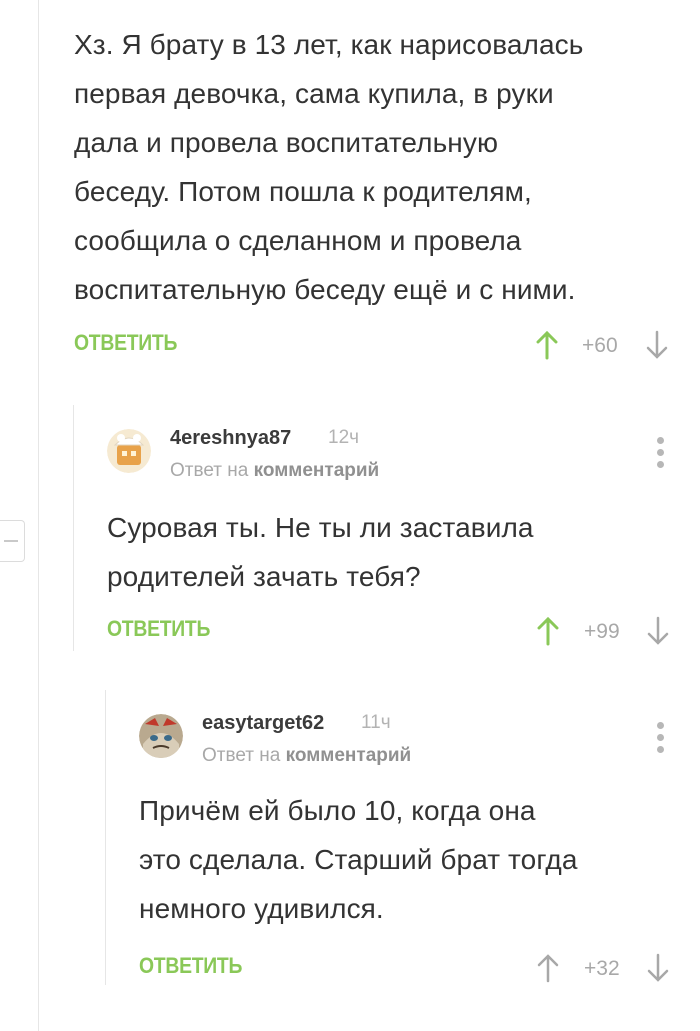  What do you see at coordinates (395, 728) in the screenshot?
I see `comment-header: easytarget62 11ч Ответ на комментарий` at bounding box center [395, 728].